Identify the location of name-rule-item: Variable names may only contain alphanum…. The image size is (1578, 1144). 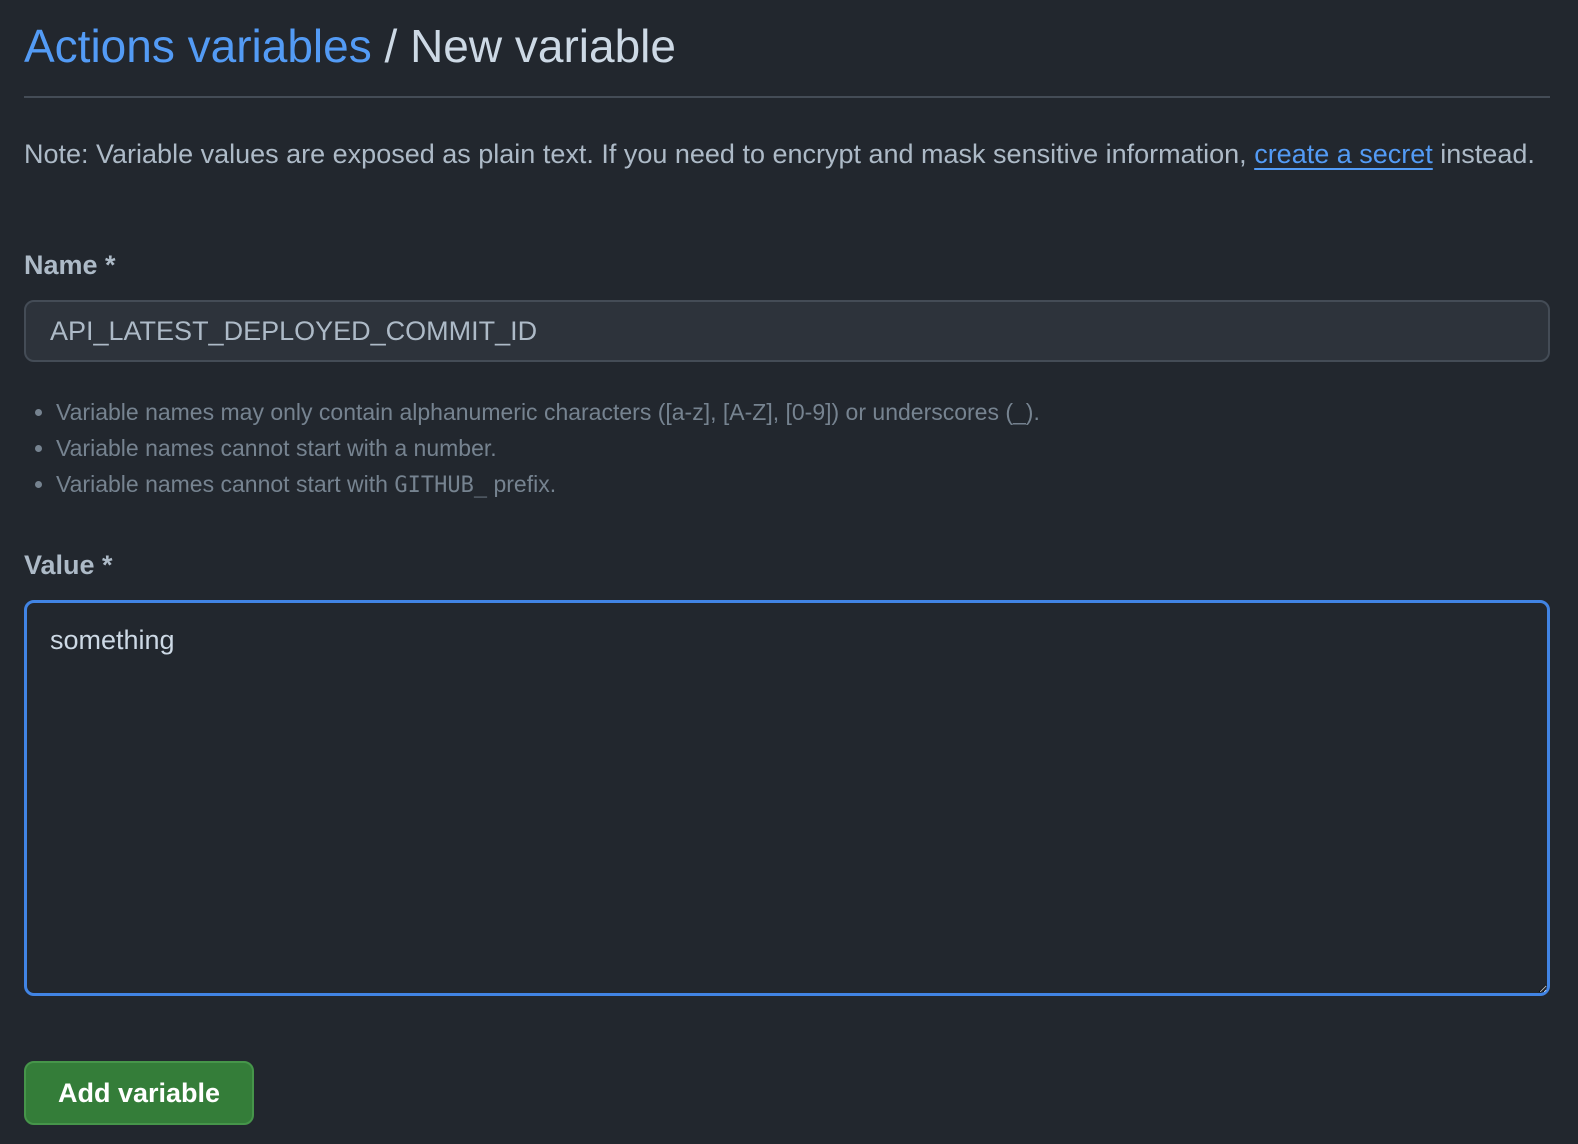
(803, 412).